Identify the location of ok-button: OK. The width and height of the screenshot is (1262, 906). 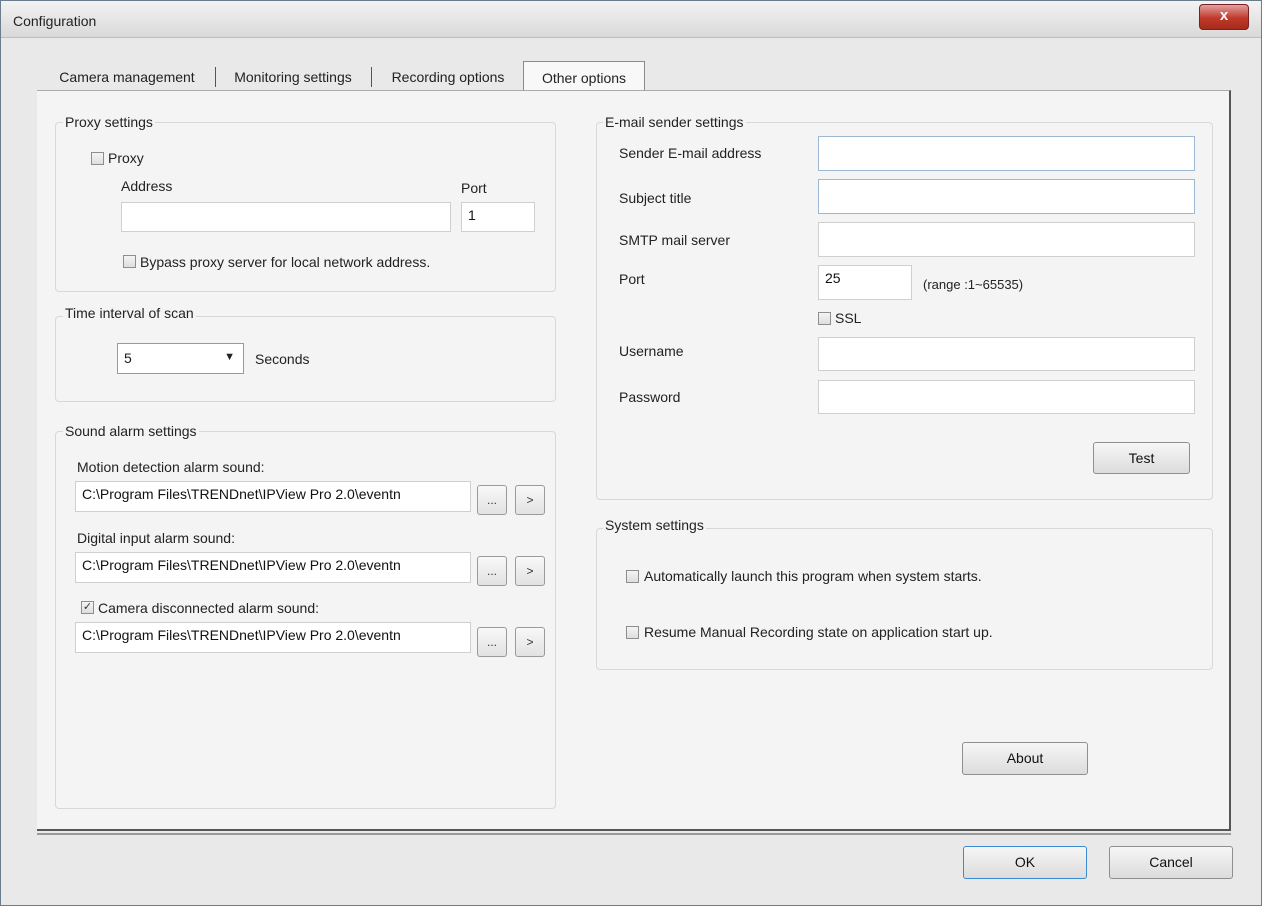
(1025, 862).